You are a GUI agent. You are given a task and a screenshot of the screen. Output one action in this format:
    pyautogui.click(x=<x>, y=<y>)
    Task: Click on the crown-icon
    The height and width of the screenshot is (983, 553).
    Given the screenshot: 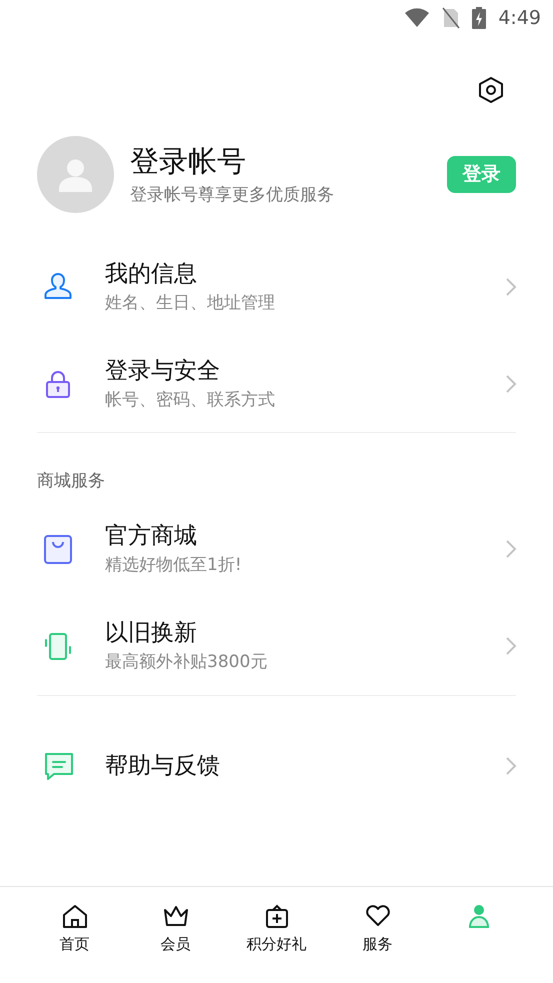 What is the action you would take?
    pyautogui.click(x=176, y=916)
    